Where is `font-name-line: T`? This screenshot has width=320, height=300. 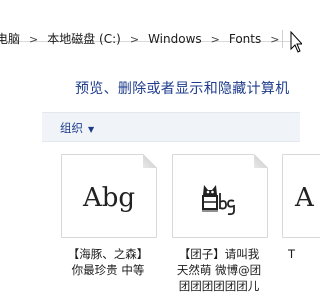
font-name-line: T is located at coordinates (292, 254).